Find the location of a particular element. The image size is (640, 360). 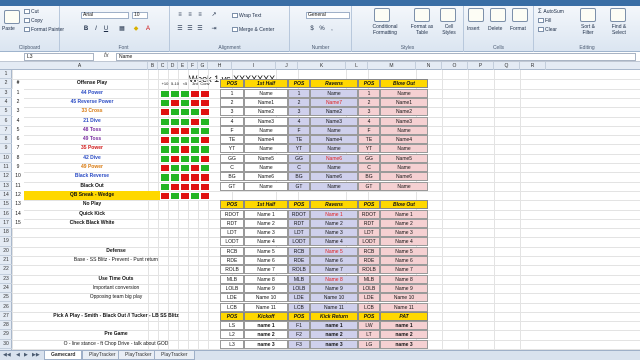

defense_lineup-cell: RDE is located at coordinates (369, 260).